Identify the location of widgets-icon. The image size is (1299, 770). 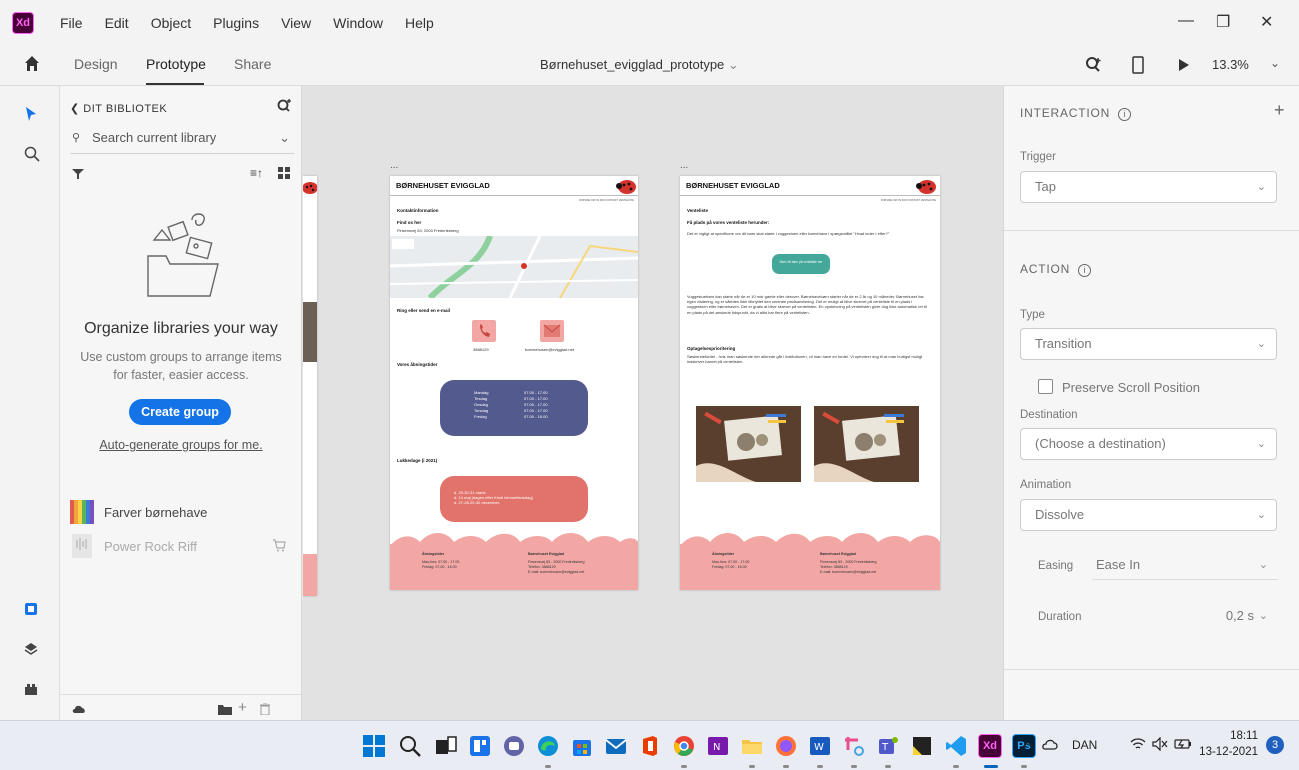
(480, 746).